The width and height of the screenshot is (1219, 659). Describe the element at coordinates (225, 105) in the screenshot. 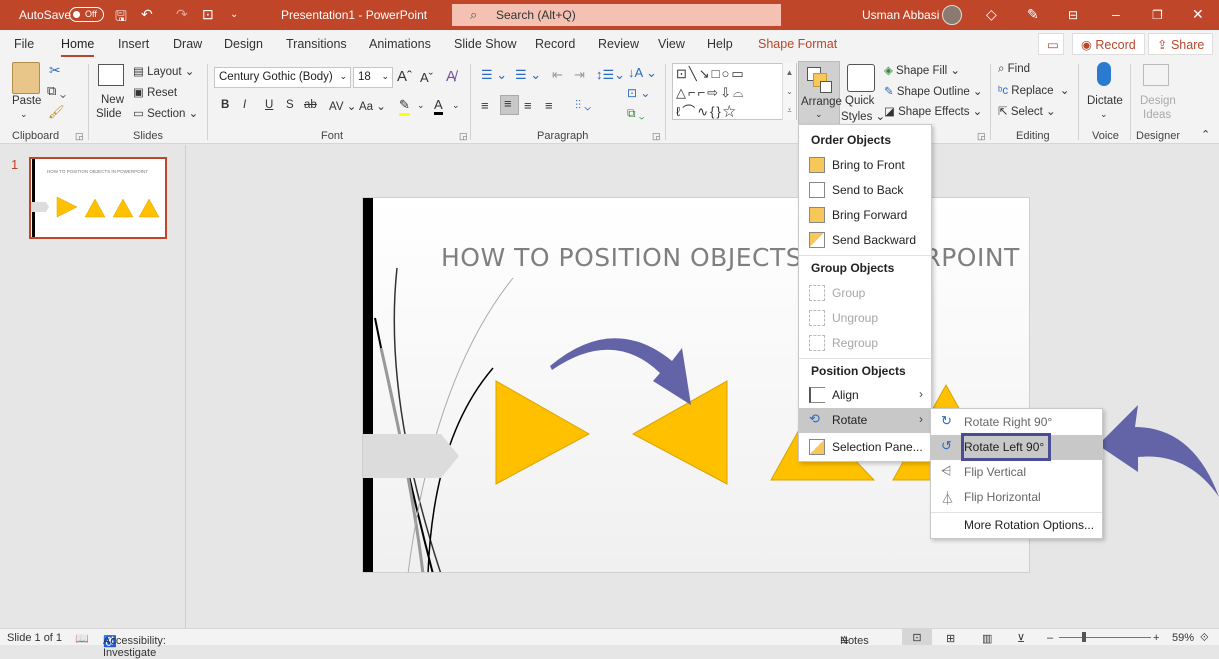

I see `bold-button: B` at that location.